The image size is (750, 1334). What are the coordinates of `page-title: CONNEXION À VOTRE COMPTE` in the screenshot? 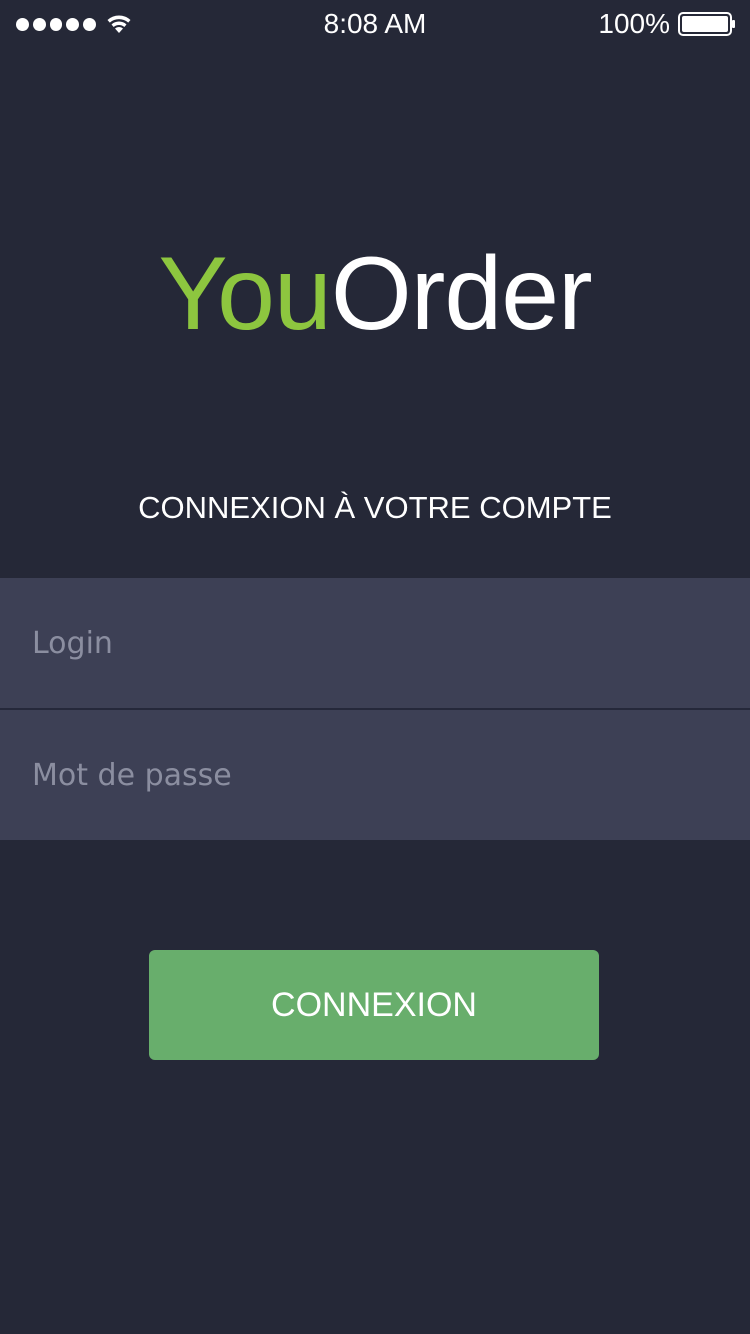 It's located at (375, 507).